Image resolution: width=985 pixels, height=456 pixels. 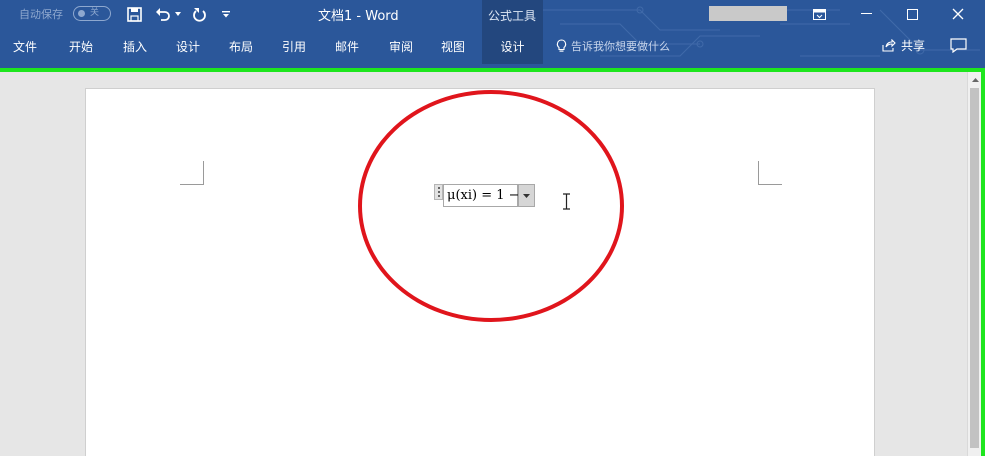 I want to click on toggle-state: 关, so click(x=95, y=13).